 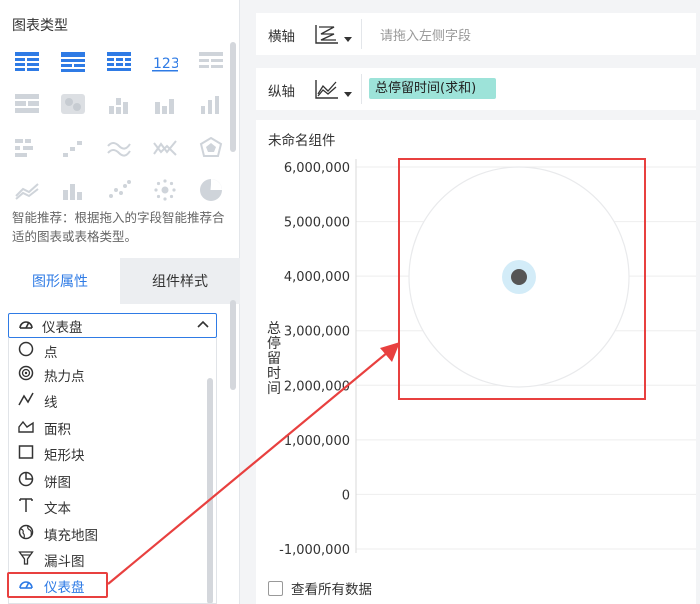 What do you see at coordinates (106, 428) in the screenshot?
I see `dropdown-item-area: 面积` at bounding box center [106, 428].